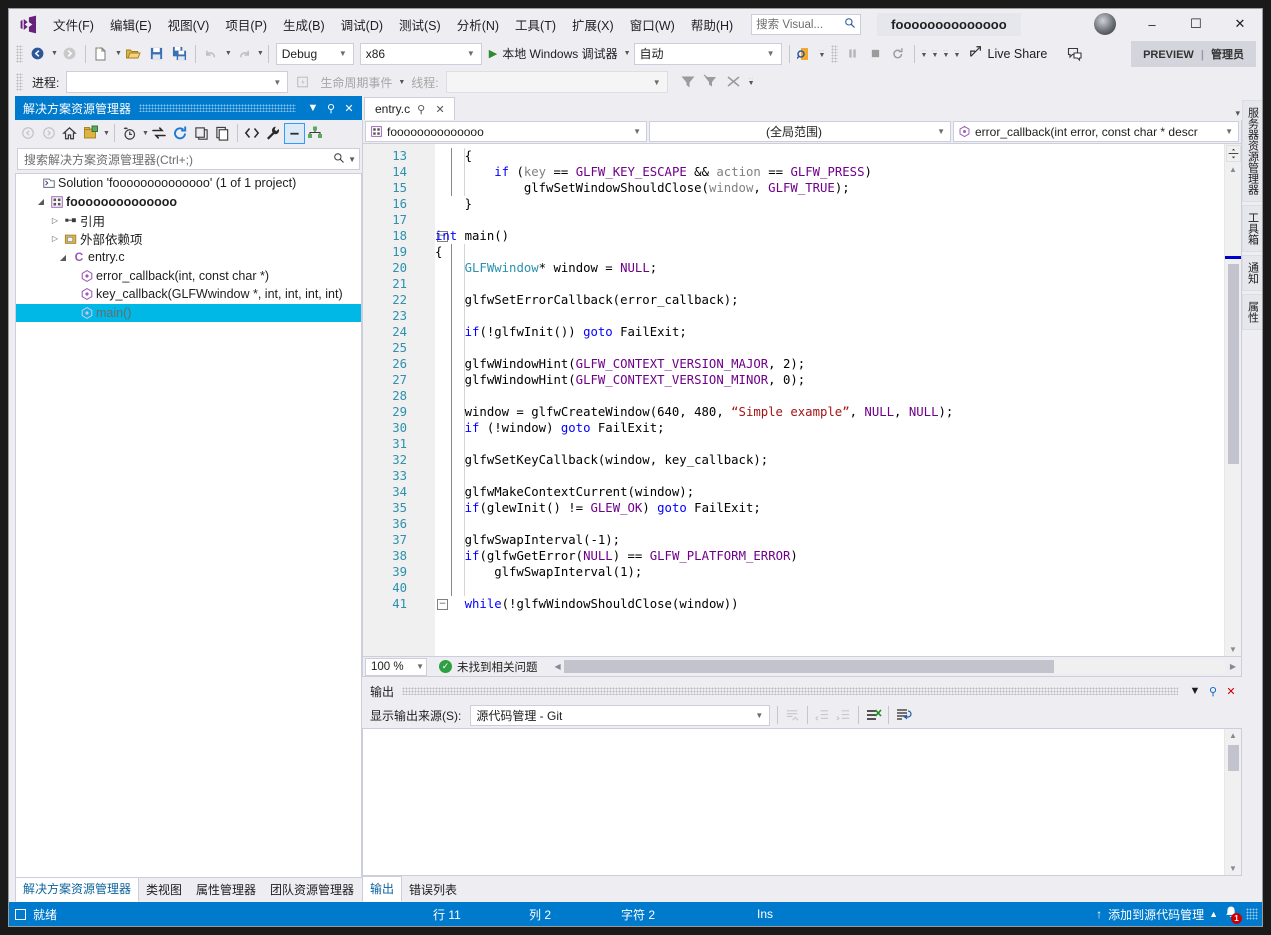 This screenshot has height=935, width=1271. What do you see at coordinates (350, 159) in the screenshot?
I see `se-search-dropdown-icon: ▼` at bounding box center [350, 159].